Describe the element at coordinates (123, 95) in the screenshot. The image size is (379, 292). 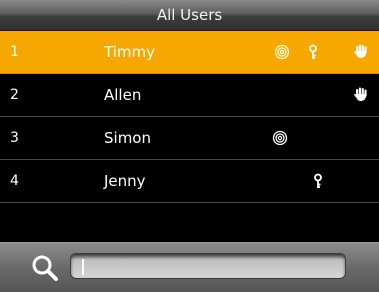
I see `user-name: Allen` at that location.